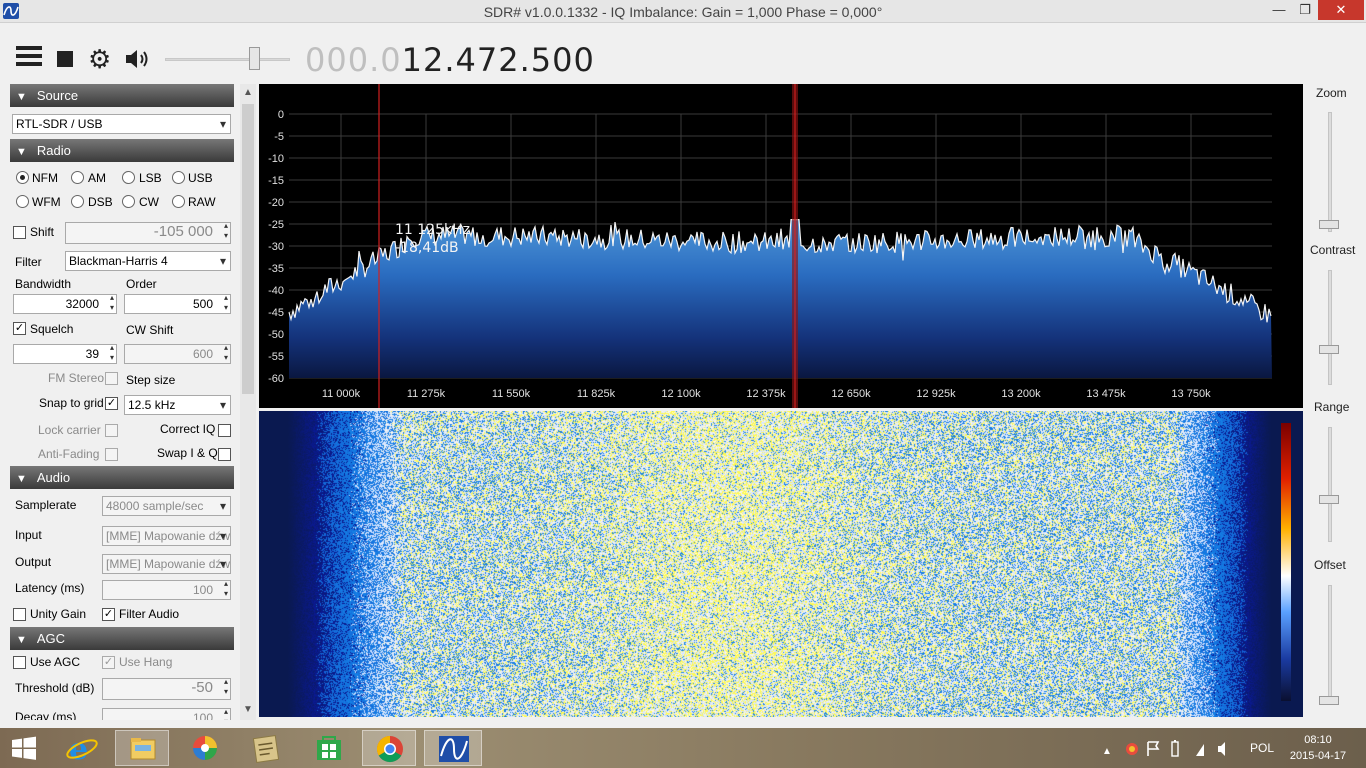  I want to click on bandwidth-label: Bandwidth, so click(43, 284).